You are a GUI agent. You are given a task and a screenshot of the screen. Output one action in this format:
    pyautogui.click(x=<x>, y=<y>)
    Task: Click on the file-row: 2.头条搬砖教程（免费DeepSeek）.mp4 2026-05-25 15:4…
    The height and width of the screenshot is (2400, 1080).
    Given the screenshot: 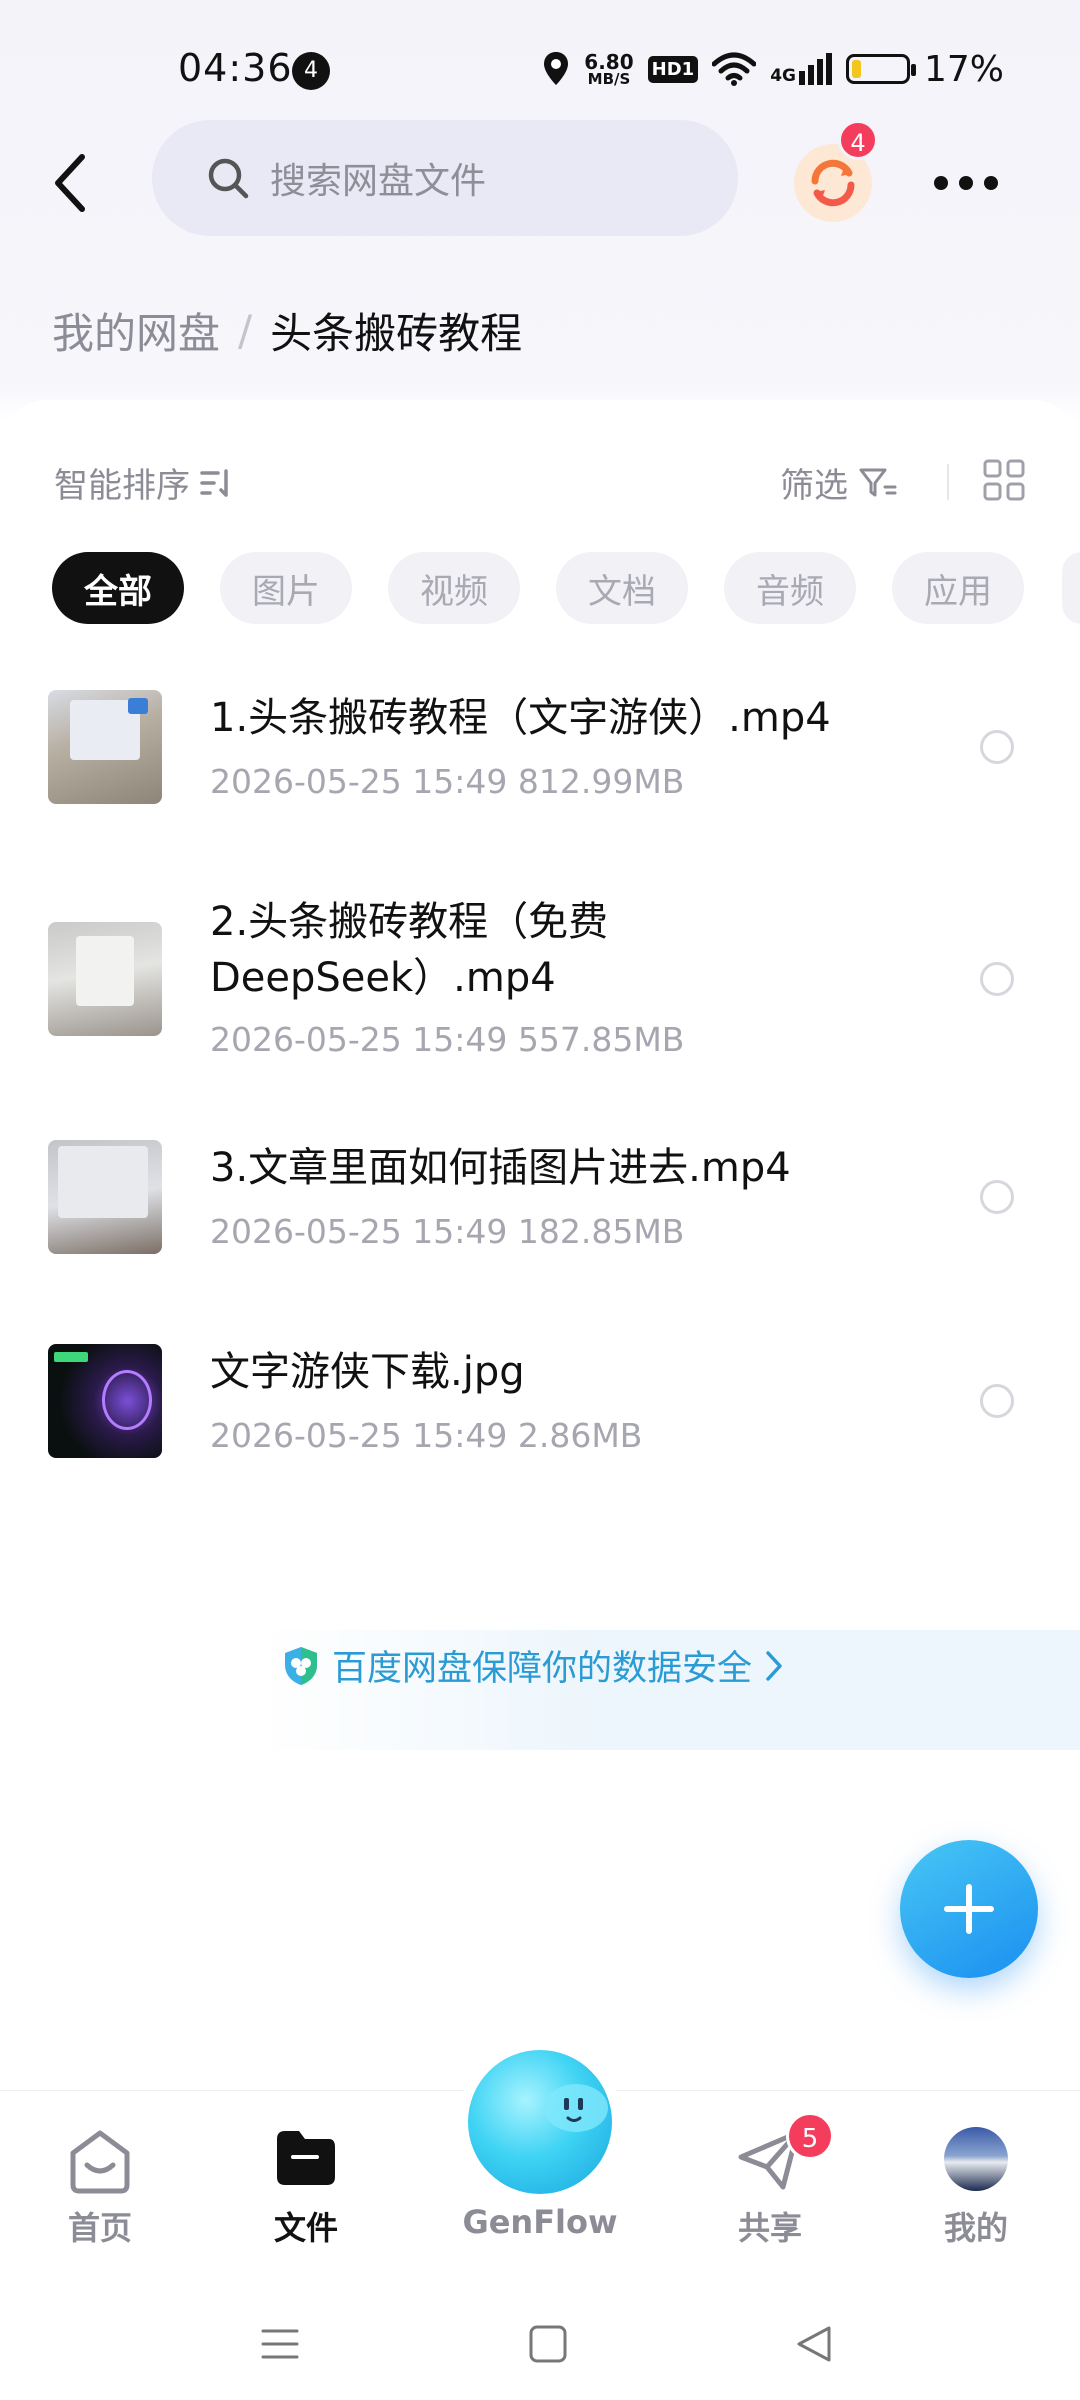 What is the action you would take?
    pyautogui.click(x=540, y=982)
    